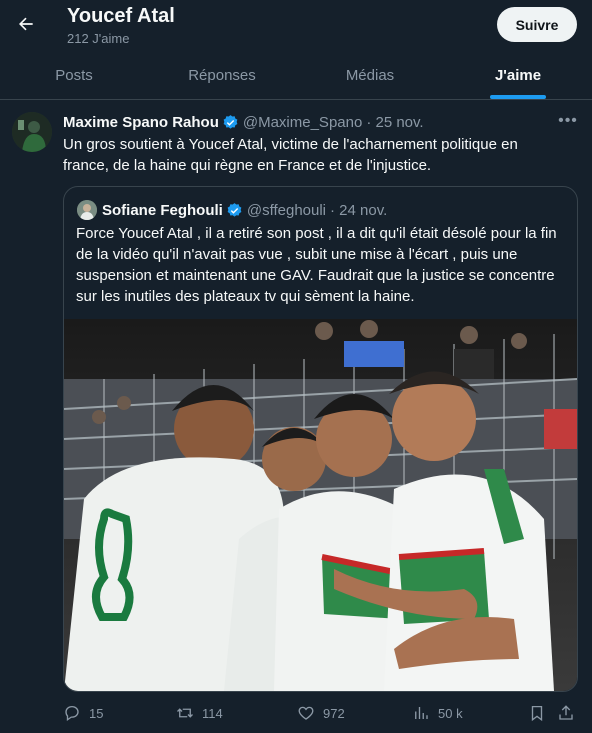 Image resolution: width=592 pixels, height=733 pixels. I want to click on view-count: 50 k, so click(450, 713).